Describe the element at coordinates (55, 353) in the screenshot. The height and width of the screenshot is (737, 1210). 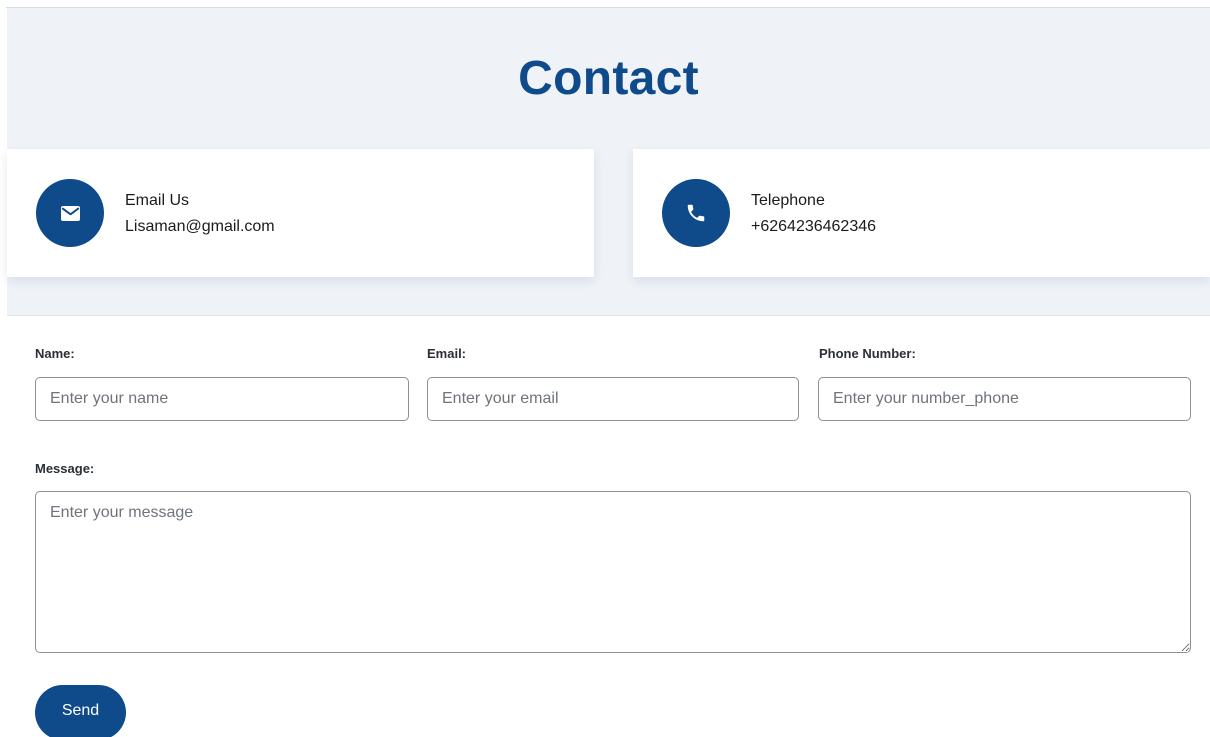
I see `name-label: Name:` at that location.